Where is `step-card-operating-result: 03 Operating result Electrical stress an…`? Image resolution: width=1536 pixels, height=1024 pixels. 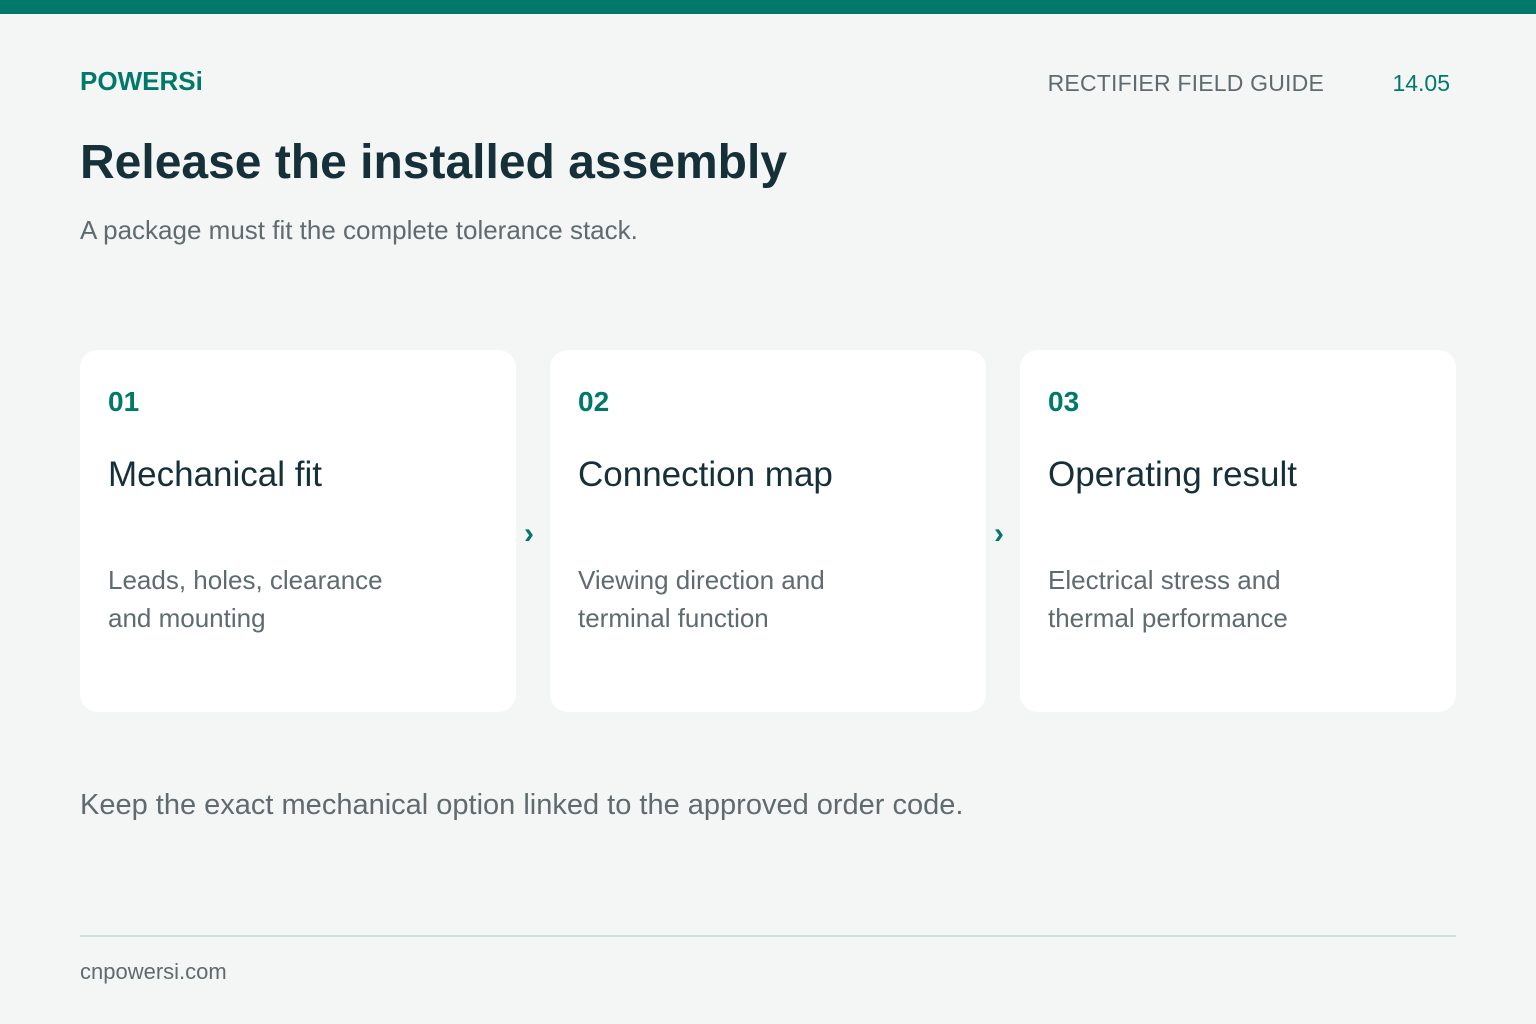
step-card-operating-result: 03 Operating result Electrical stress an… is located at coordinates (1238, 531).